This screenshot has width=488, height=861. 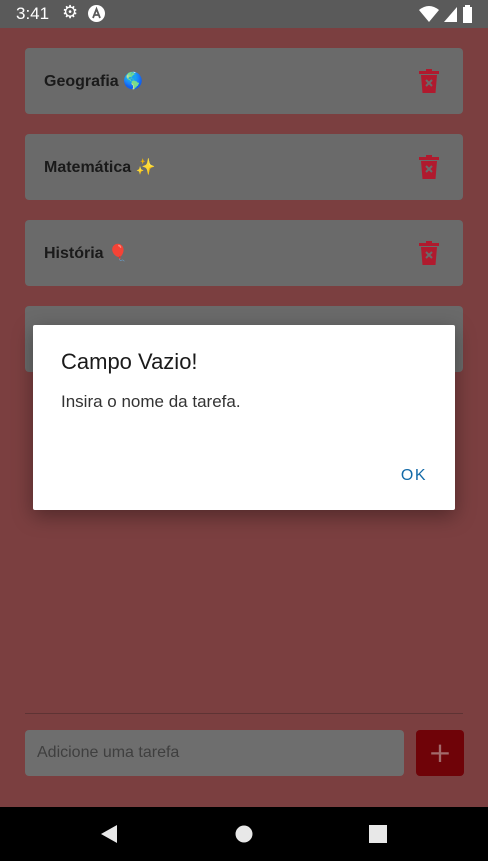 I want to click on task-item: Geografia 🌎, so click(x=244, y=81).